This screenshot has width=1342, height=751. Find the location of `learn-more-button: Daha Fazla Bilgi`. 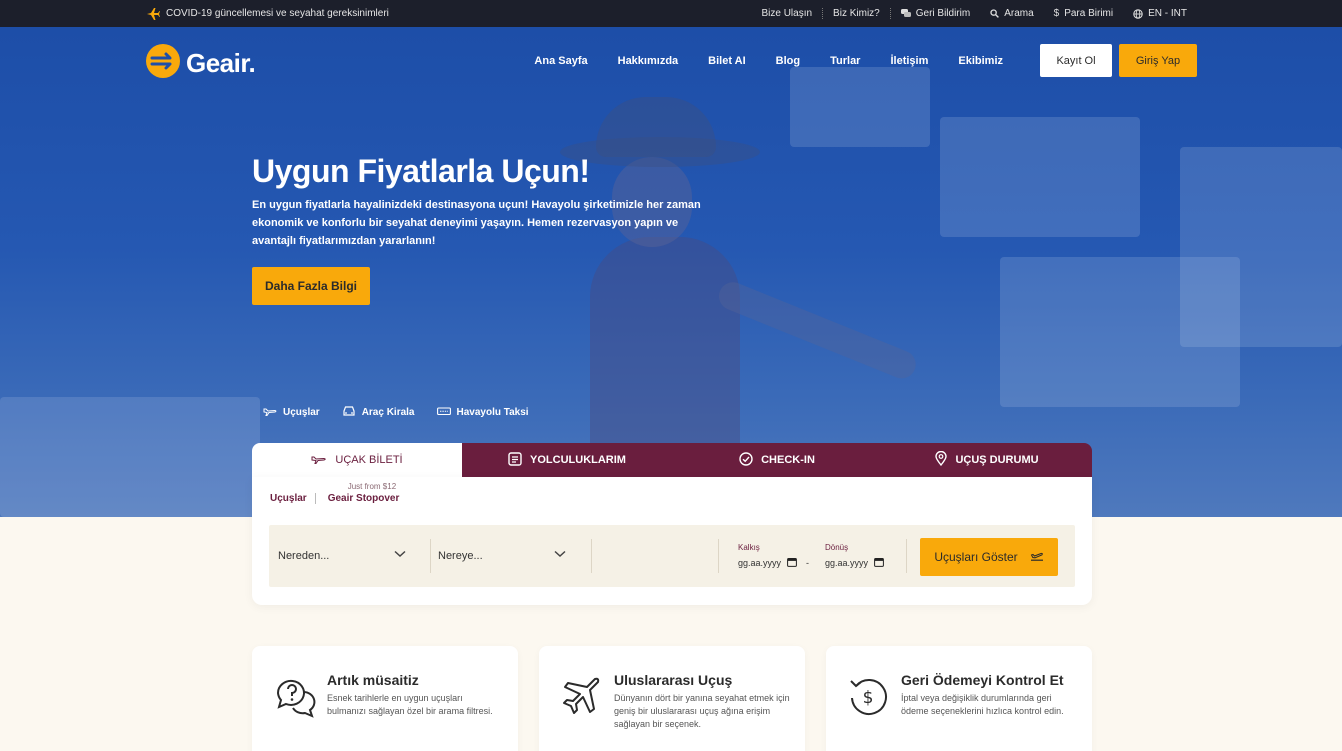

learn-more-button: Daha Fazla Bilgi is located at coordinates (311, 286).